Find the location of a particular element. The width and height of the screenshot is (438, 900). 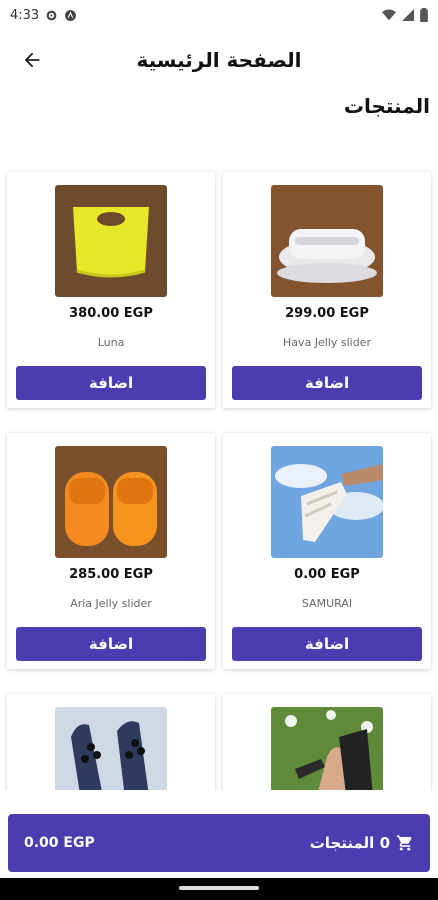

product-price: 380.00 EGP is located at coordinates (111, 313).